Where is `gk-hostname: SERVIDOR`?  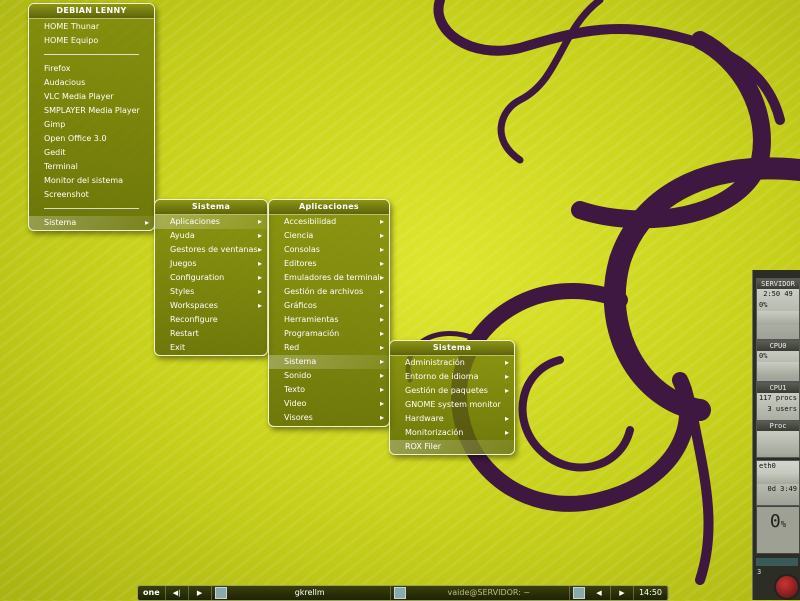
gk-hostname: SERVIDOR is located at coordinates (778, 284).